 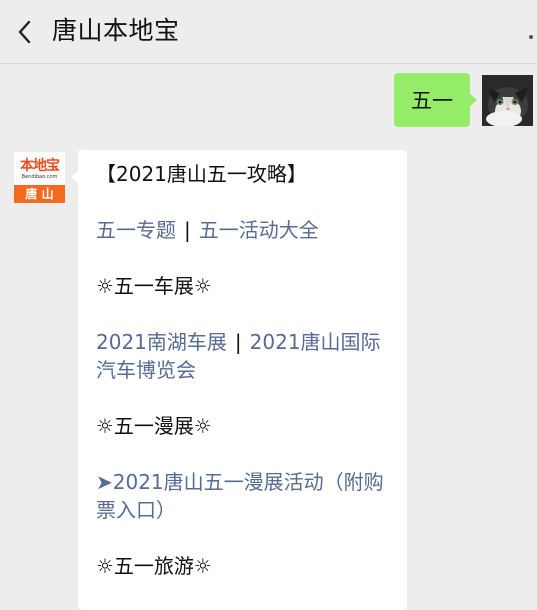 I want to click on section-comic-show: ☼五一漫展☼, so click(x=154, y=426).